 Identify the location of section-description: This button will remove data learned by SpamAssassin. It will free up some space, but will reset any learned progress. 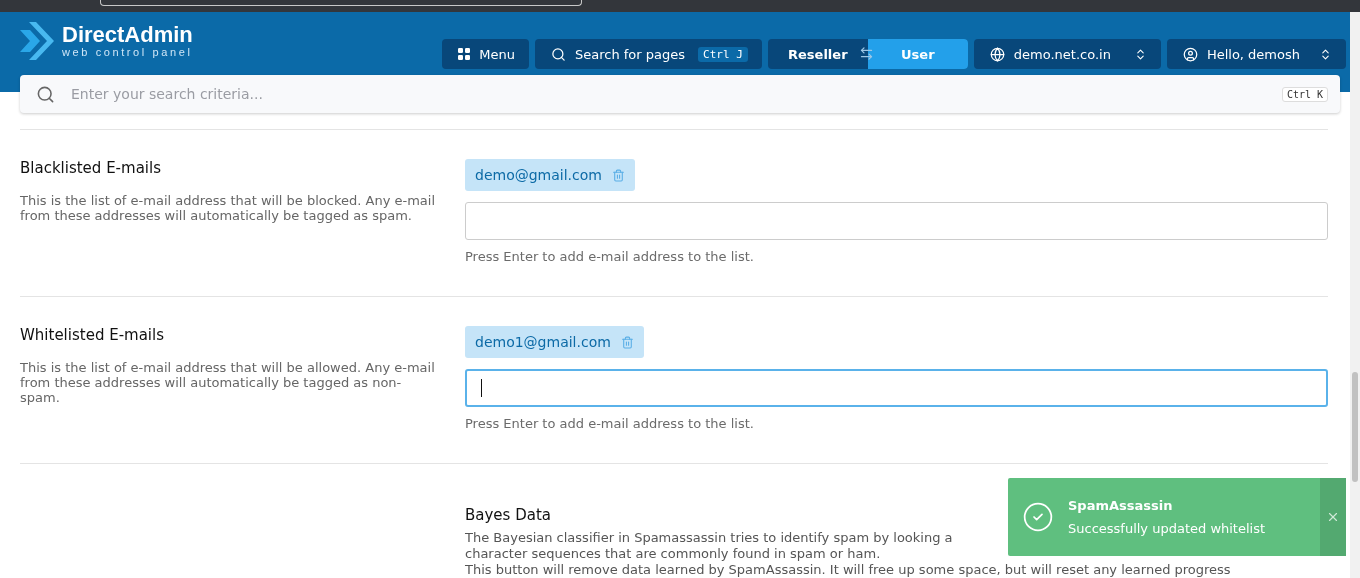
(848, 570).